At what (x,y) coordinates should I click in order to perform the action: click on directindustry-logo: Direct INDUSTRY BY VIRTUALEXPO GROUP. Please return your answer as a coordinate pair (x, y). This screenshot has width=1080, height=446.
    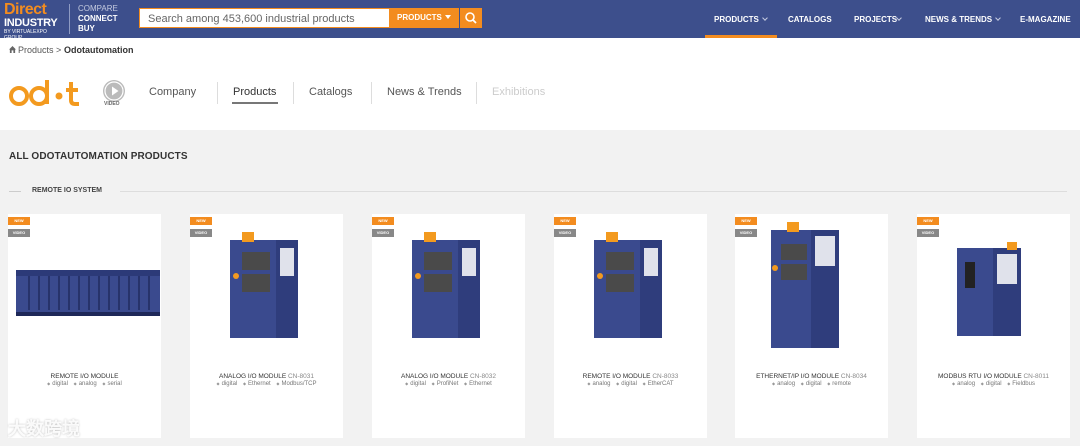
    Looking at the image, I should click on (34, 22).